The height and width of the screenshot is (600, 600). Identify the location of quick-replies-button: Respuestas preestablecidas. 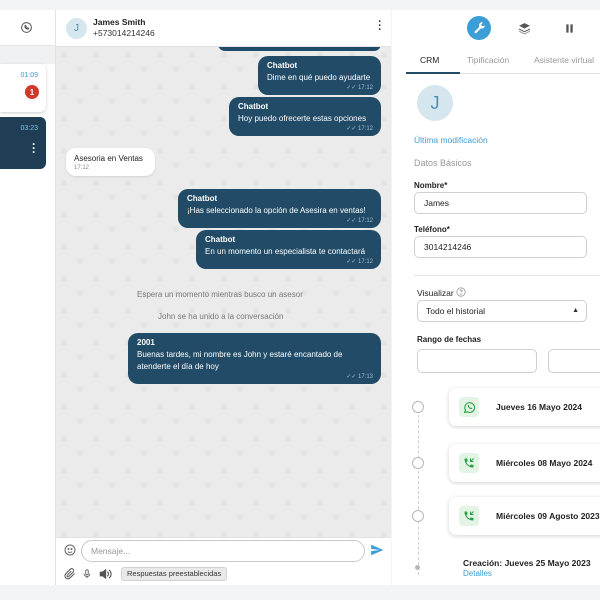
(174, 574).